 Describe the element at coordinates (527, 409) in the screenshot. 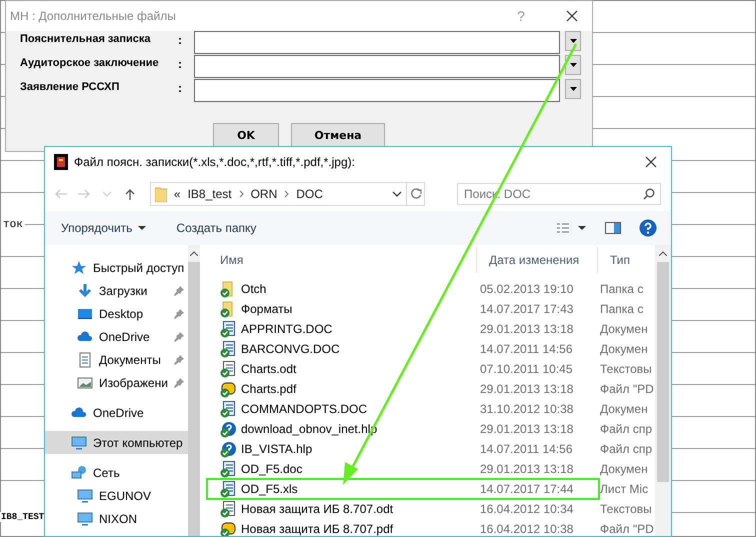

I see `date-cell-text: 31.10.2012 10:38` at that location.